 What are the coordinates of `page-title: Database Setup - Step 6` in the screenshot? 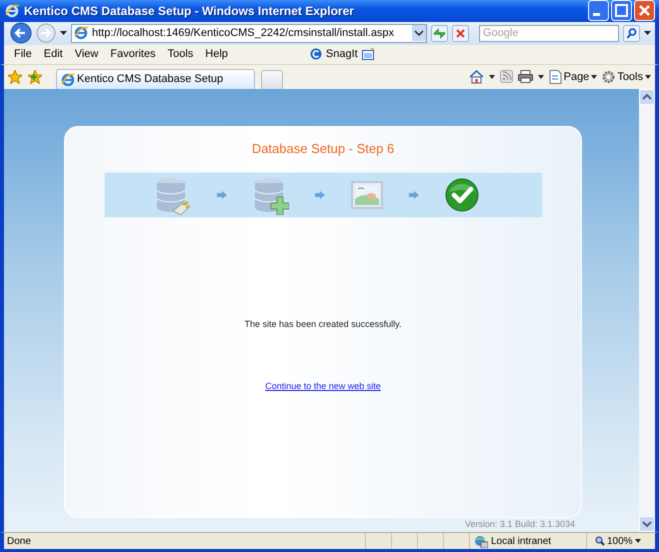 It's located at (323, 149).